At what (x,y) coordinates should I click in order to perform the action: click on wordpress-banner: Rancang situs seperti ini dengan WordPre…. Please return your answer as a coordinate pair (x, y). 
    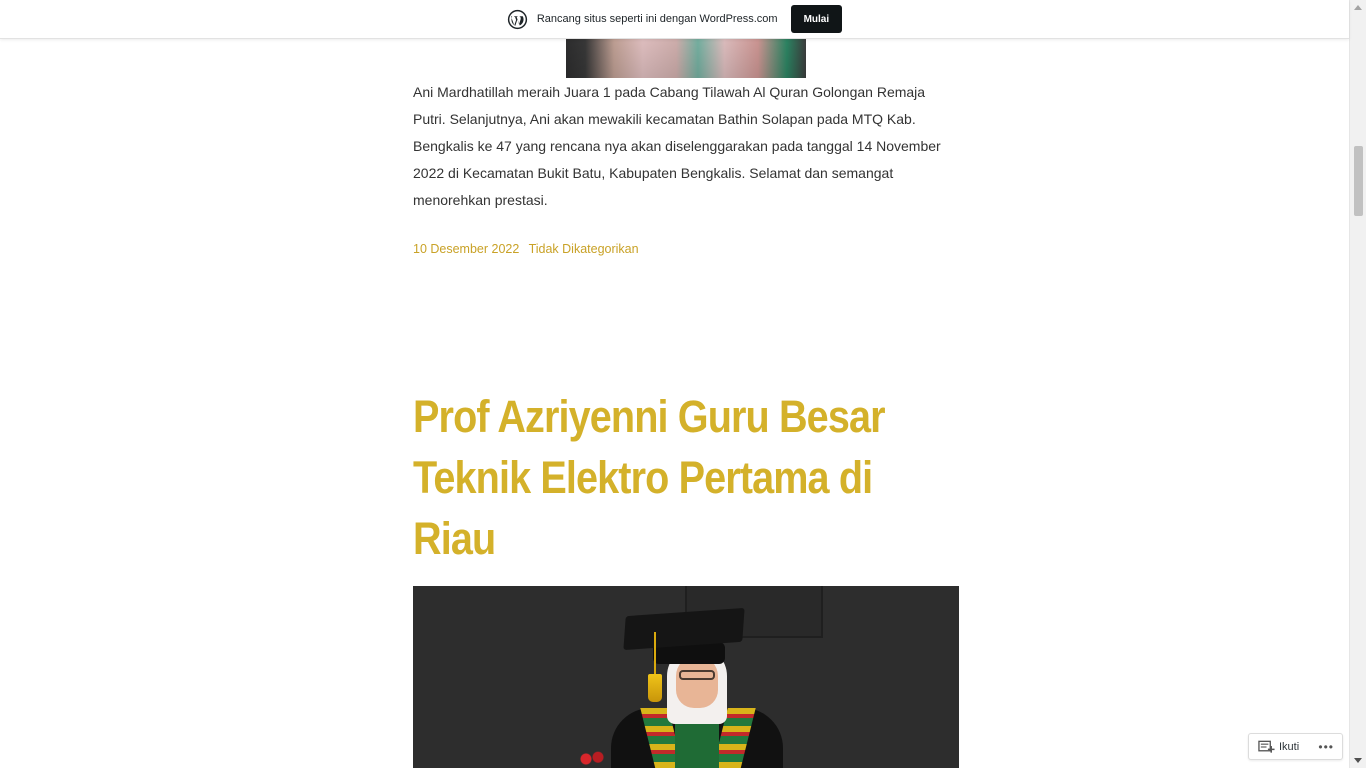
    Looking at the image, I should click on (674, 19).